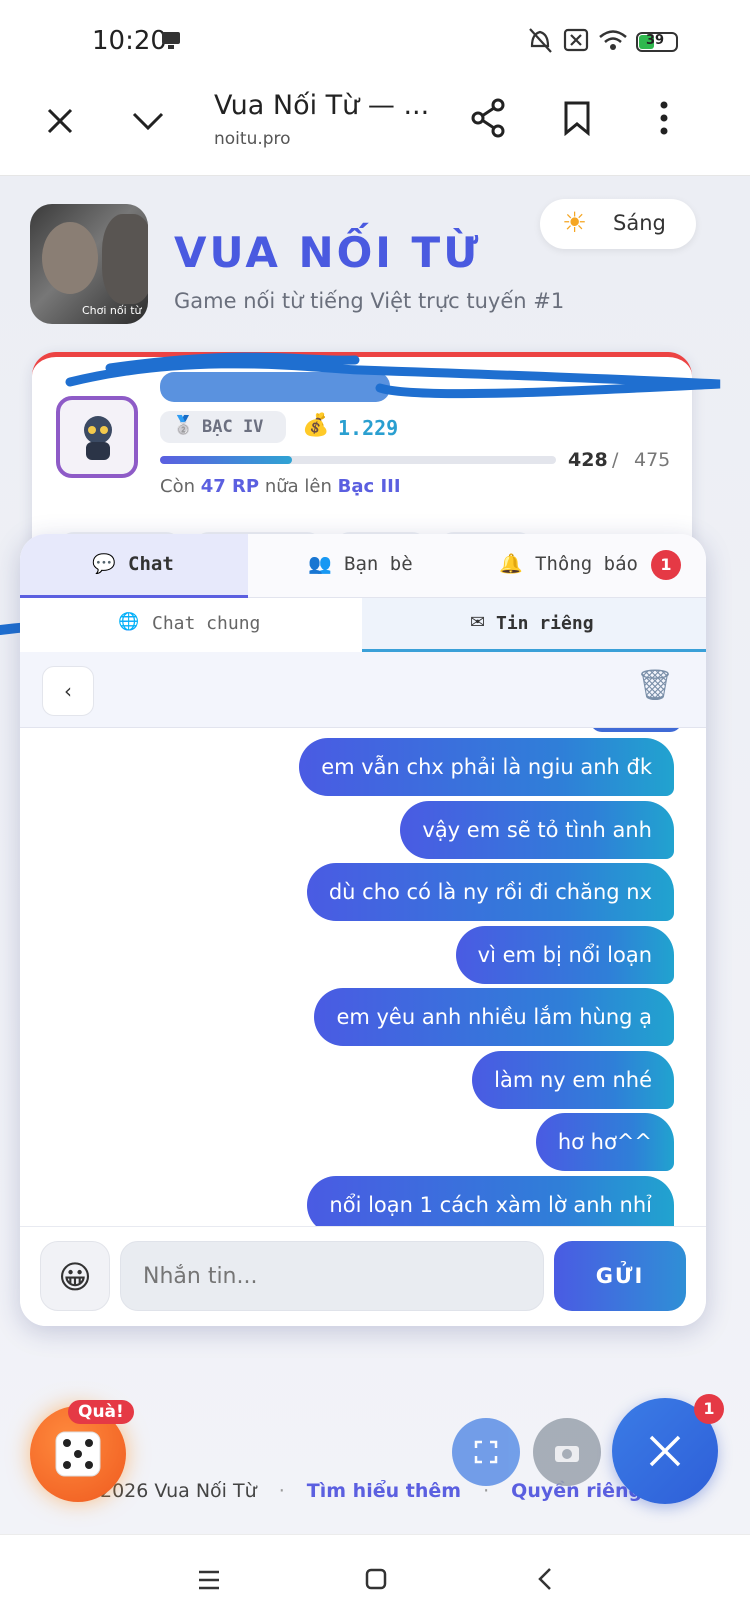  I want to click on gift-label: Quà!, so click(101, 1412).